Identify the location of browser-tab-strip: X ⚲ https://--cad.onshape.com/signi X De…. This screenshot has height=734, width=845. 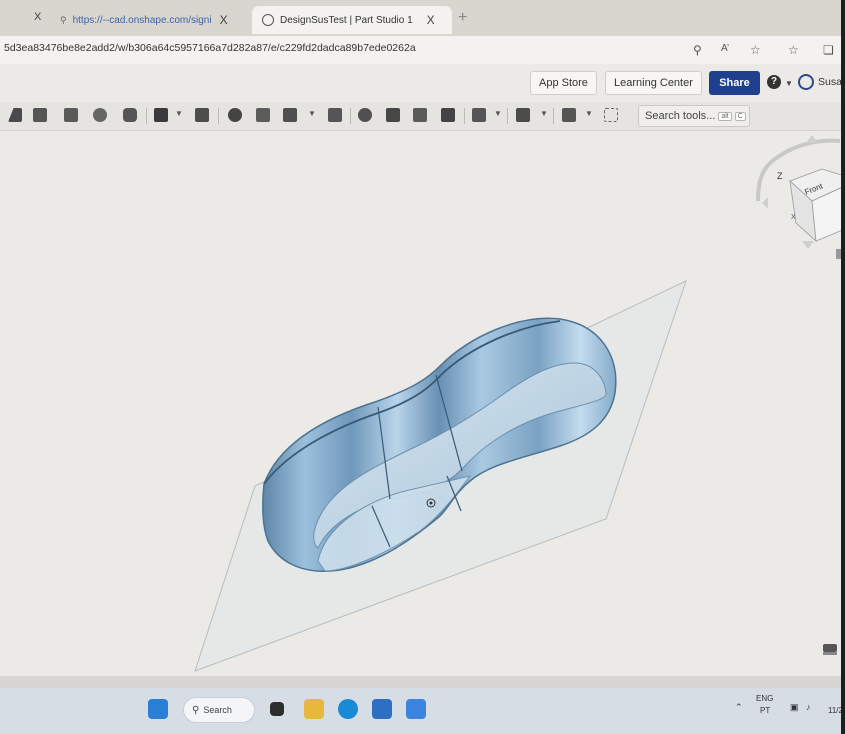
(422, 18).